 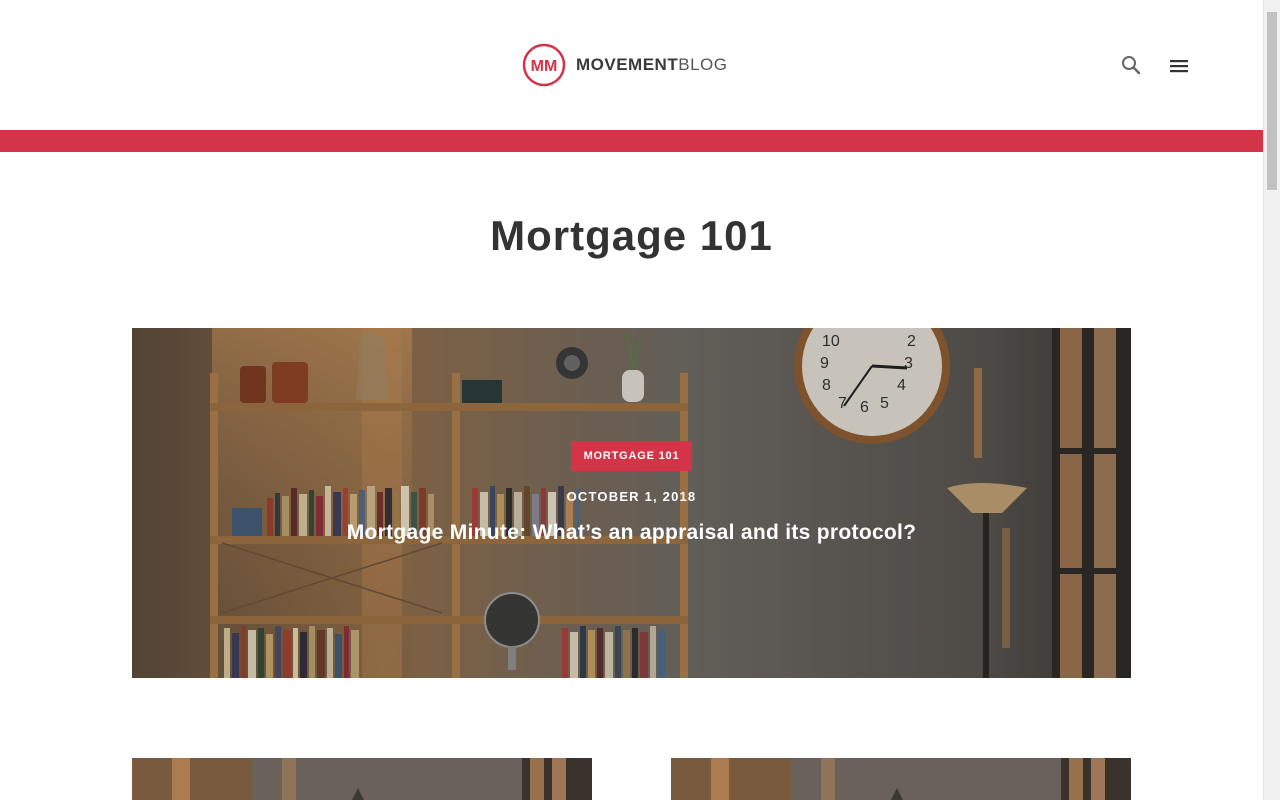 I want to click on logo-wordmark-bold: MOVEMENT, so click(x=627, y=64).